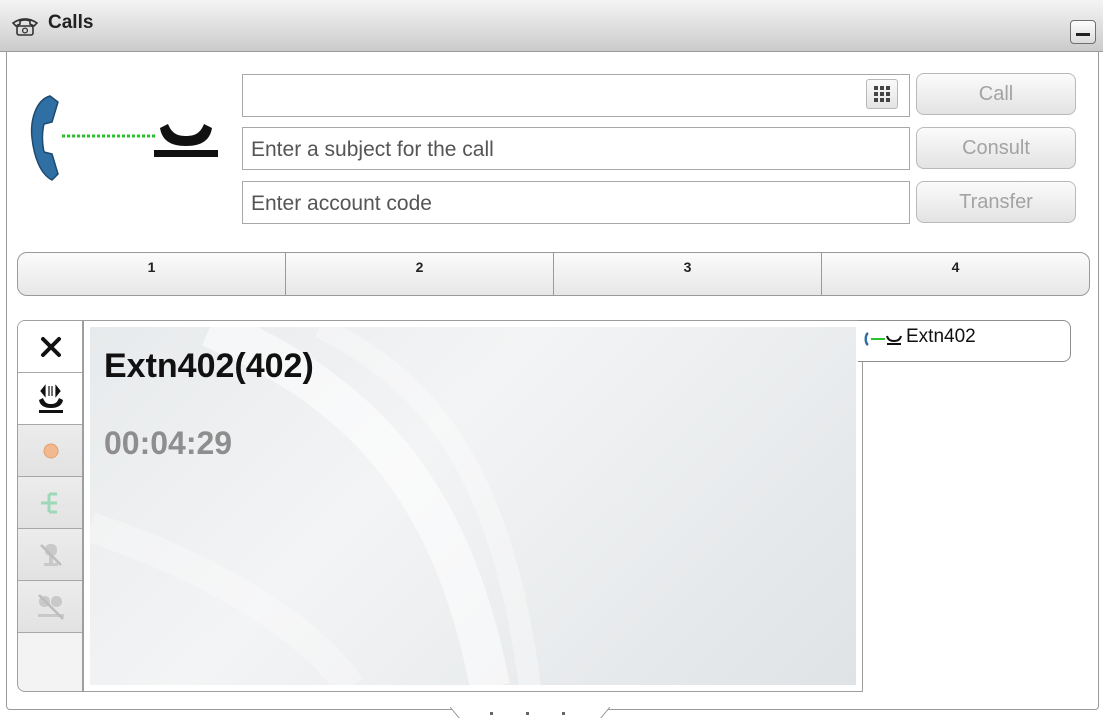  I want to click on keypad-icon, so click(882, 94).